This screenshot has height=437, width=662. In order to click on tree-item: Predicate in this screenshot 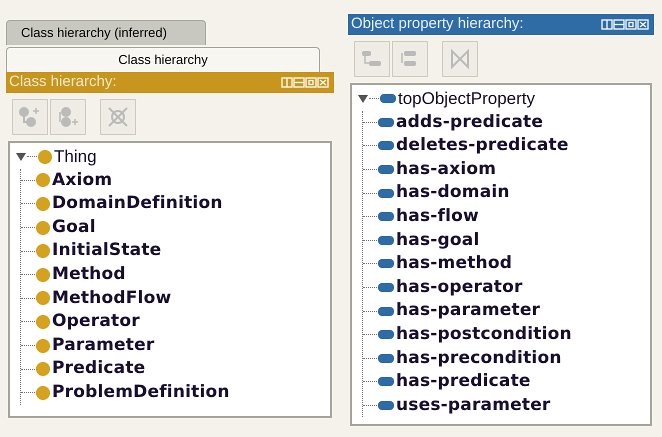, I will do `click(99, 369)`.